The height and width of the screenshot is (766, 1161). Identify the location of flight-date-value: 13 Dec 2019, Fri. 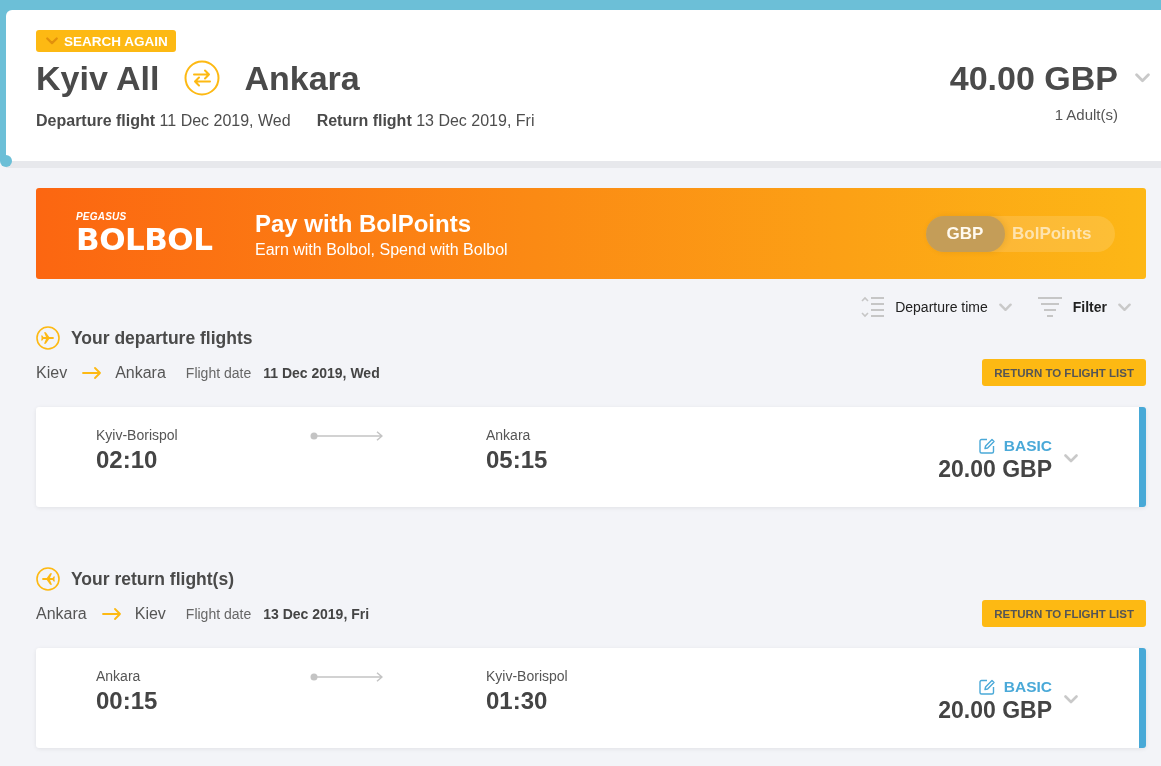
(316, 613).